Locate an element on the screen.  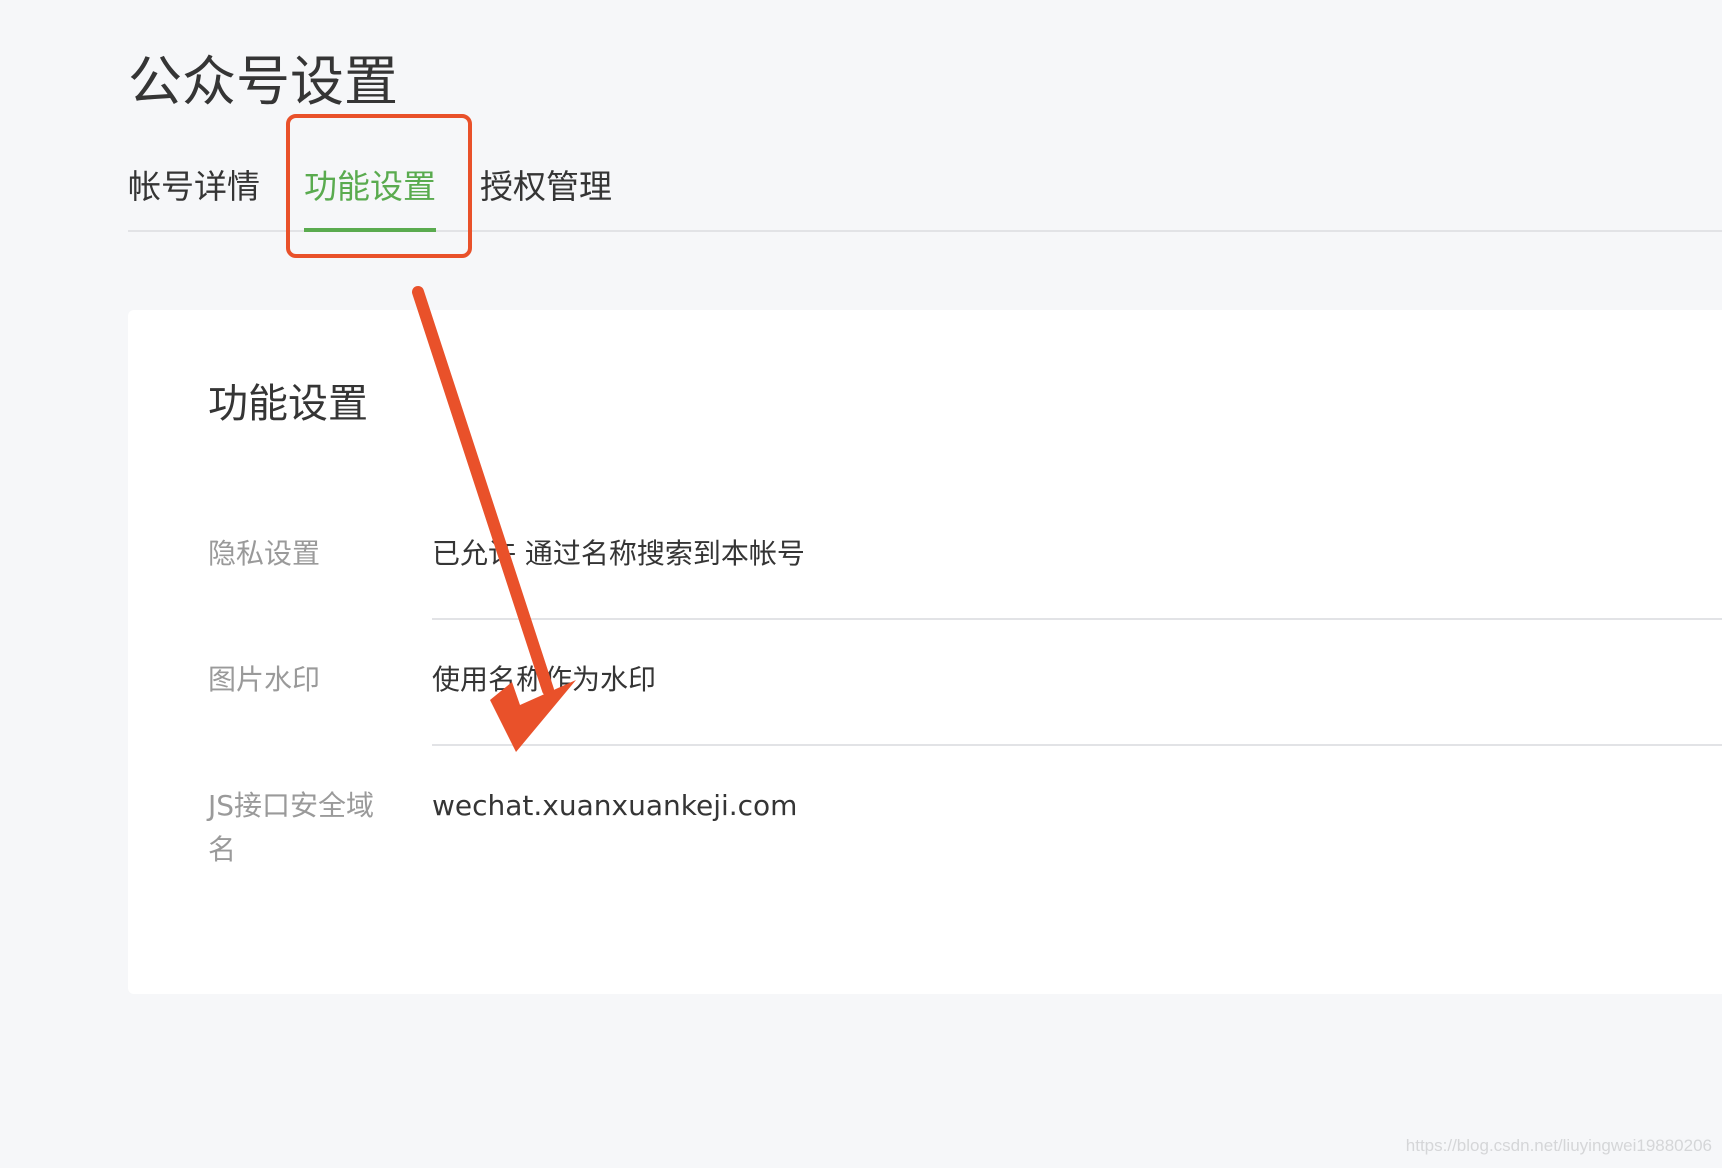
card-title: 功能设置 is located at coordinates (288, 404).